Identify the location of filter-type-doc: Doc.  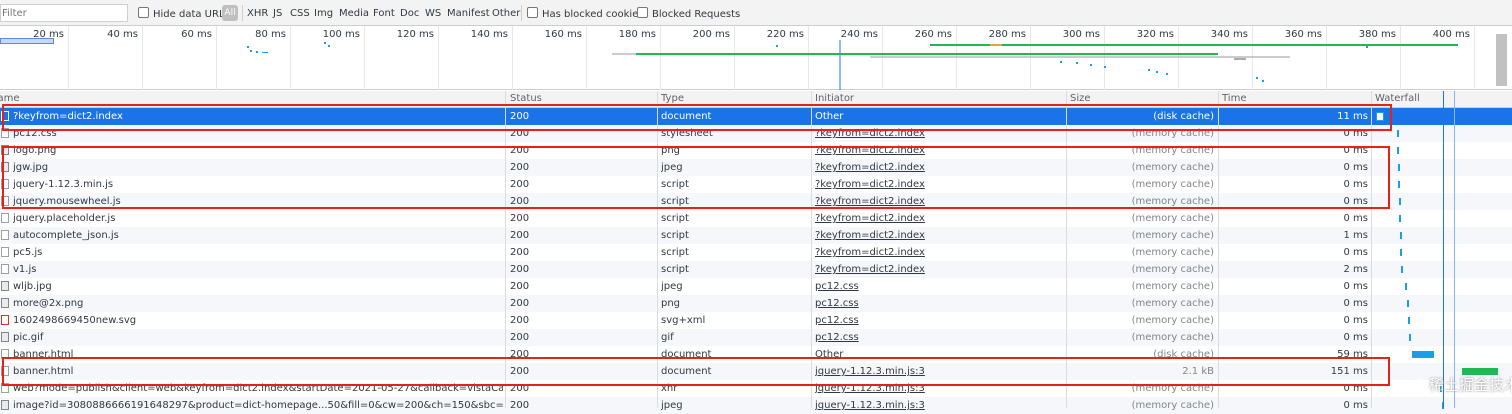
(409, 14).